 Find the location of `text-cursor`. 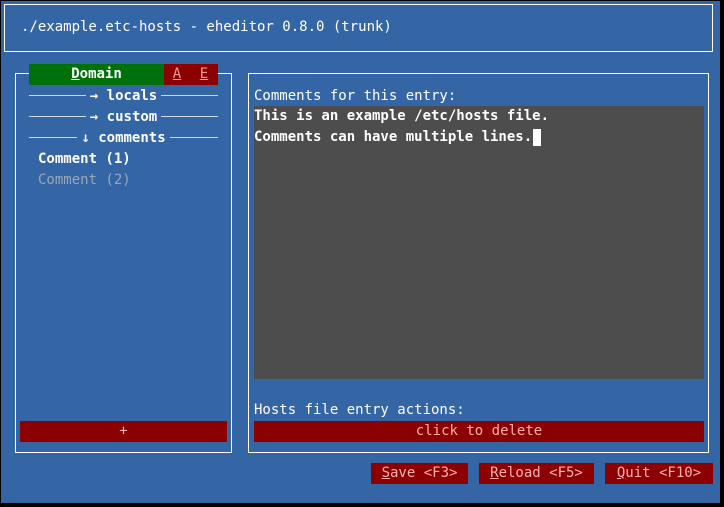

text-cursor is located at coordinates (537, 137).